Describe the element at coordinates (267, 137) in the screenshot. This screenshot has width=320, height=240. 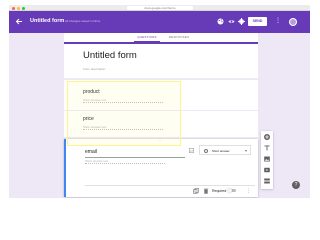
I see `add-circle-icon` at that location.